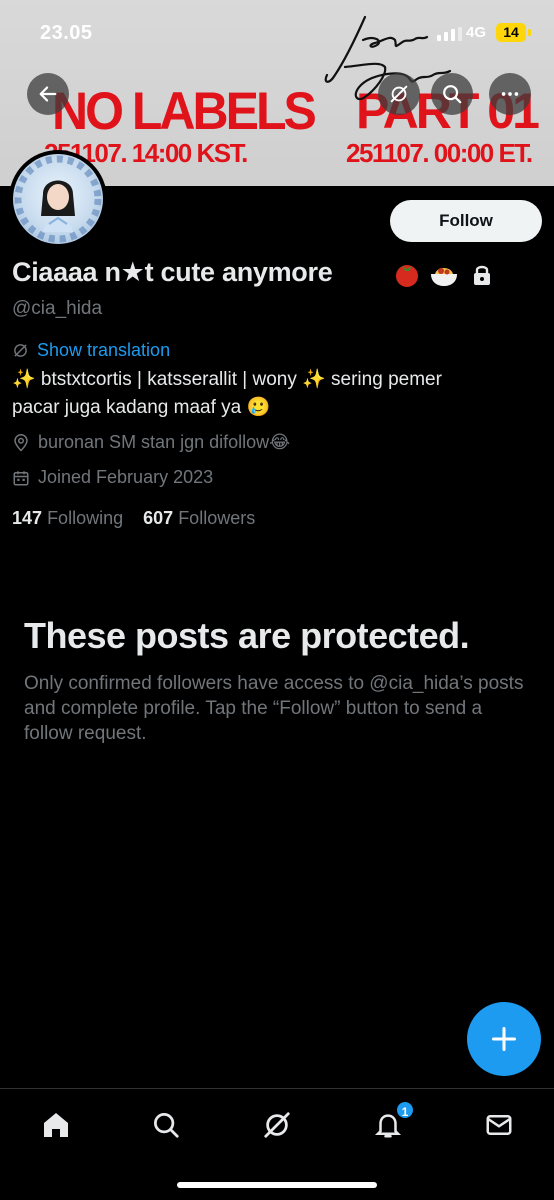 Image resolution: width=554 pixels, height=1200 pixels. What do you see at coordinates (66, 33) in the screenshot?
I see `status-time: 23.05` at bounding box center [66, 33].